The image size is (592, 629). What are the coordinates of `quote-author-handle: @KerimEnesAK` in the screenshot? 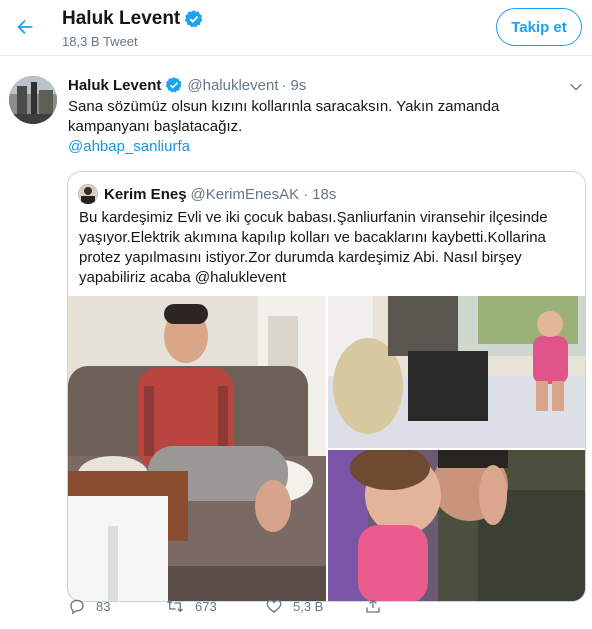 It's located at (245, 194).